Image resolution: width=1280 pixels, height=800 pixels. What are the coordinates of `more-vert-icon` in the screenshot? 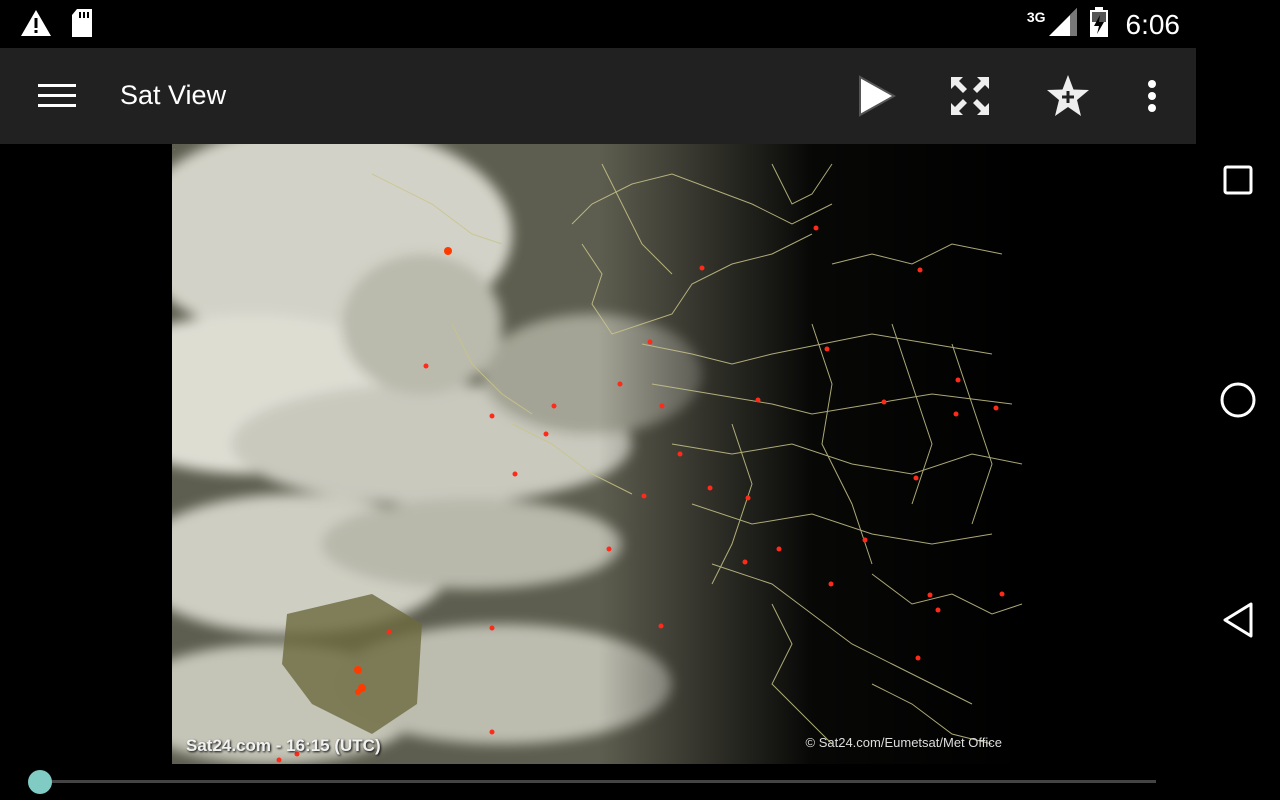 It's located at (1152, 96).